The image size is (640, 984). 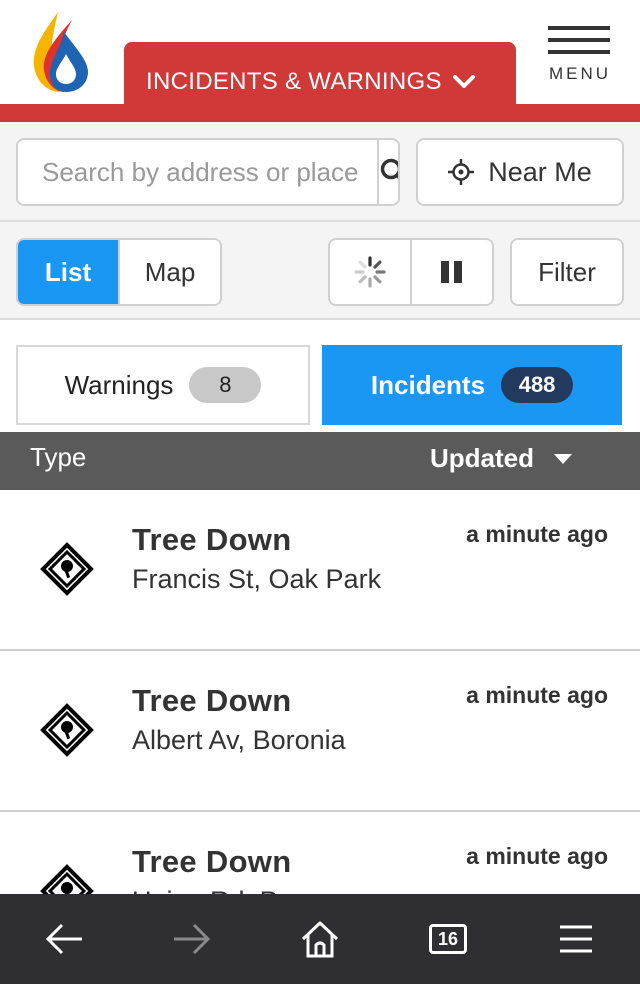 I want to click on warnings-count-badge: 8, so click(x=225, y=385).